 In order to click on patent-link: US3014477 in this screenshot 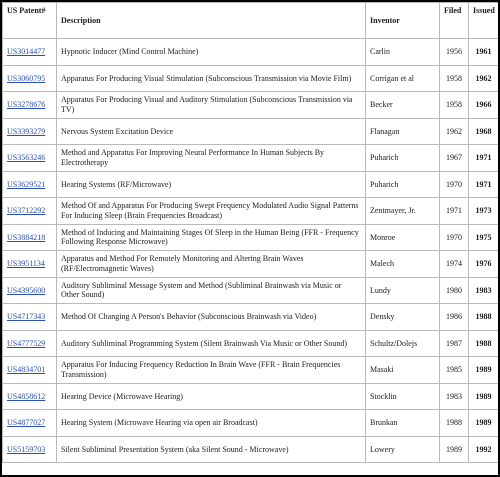, I will do `click(29, 52)`.